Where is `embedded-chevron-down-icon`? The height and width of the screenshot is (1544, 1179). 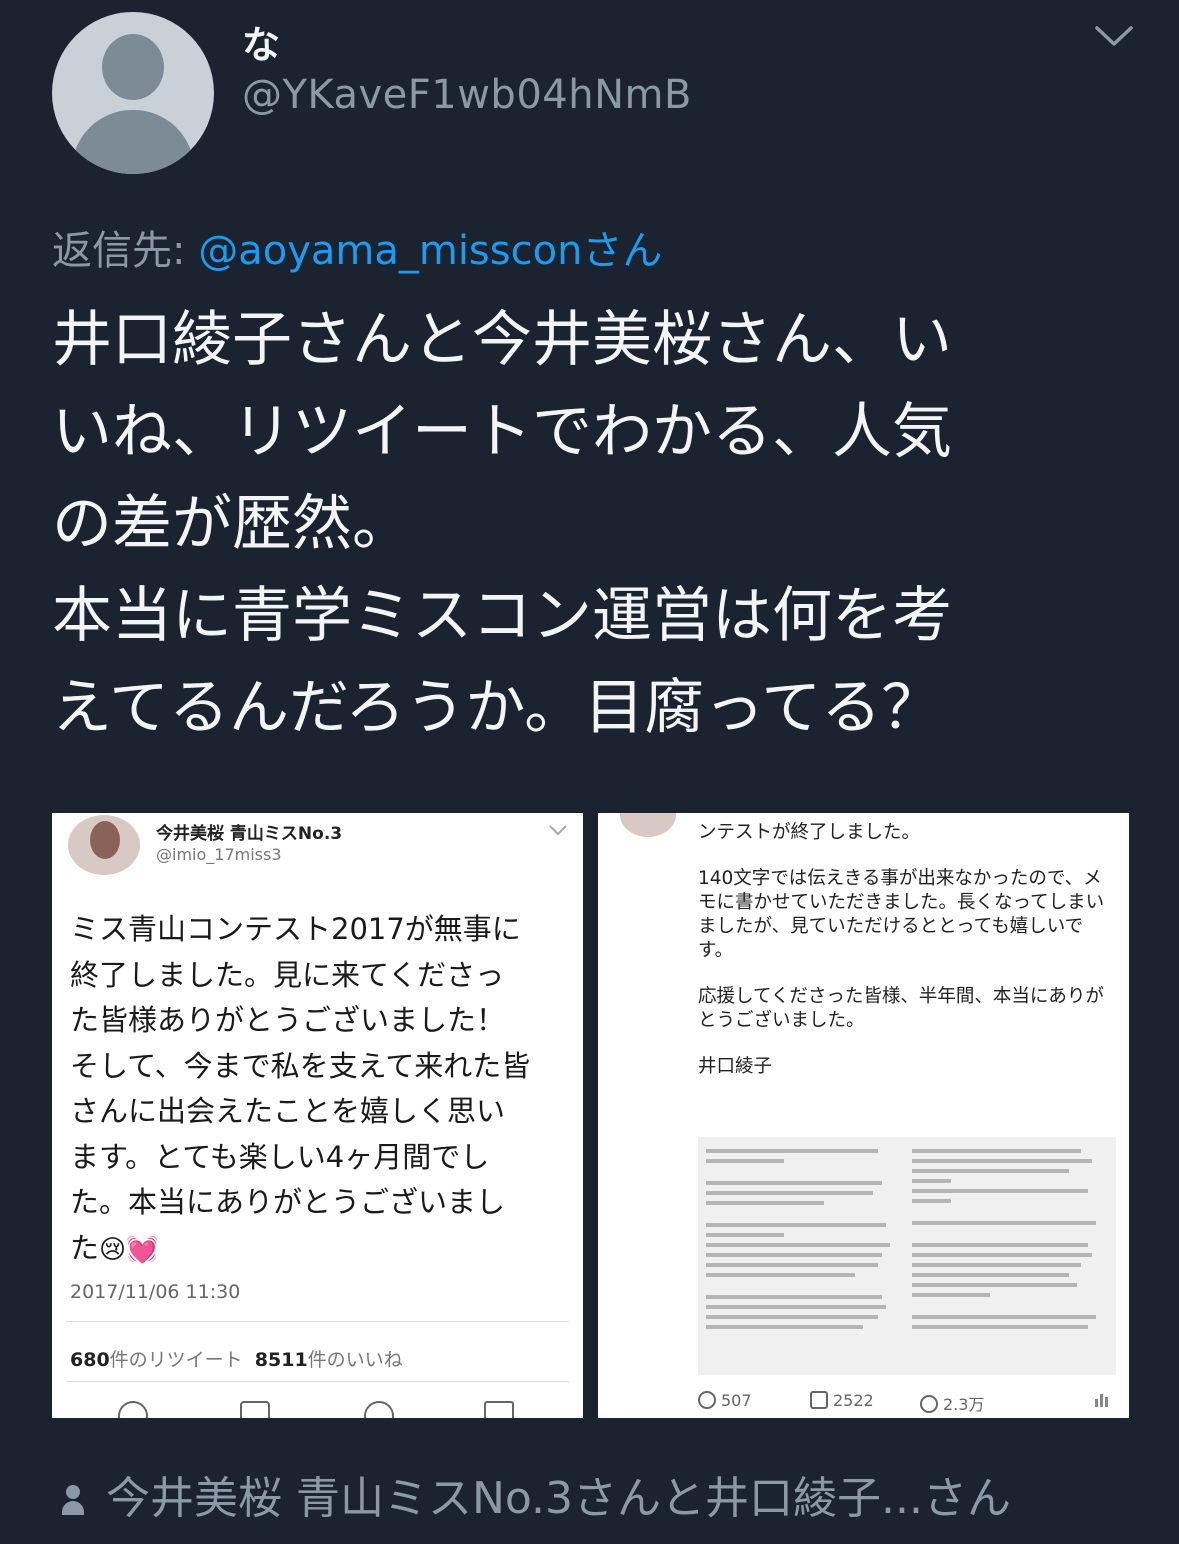
embedded-chevron-down-icon is located at coordinates (558, 830).